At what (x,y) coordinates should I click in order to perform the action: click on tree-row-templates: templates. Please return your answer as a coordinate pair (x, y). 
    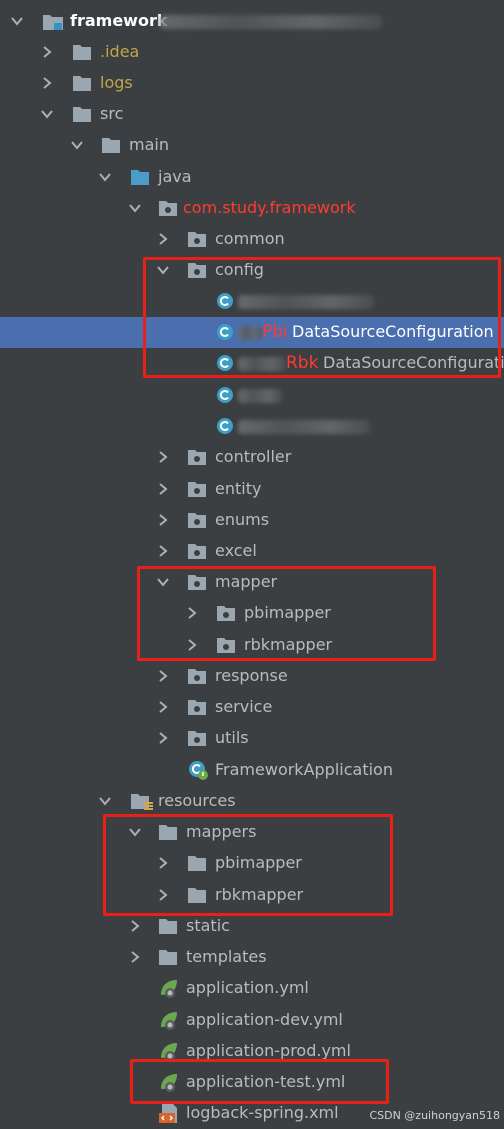
    Looking at the image, I should click on (252, 957).